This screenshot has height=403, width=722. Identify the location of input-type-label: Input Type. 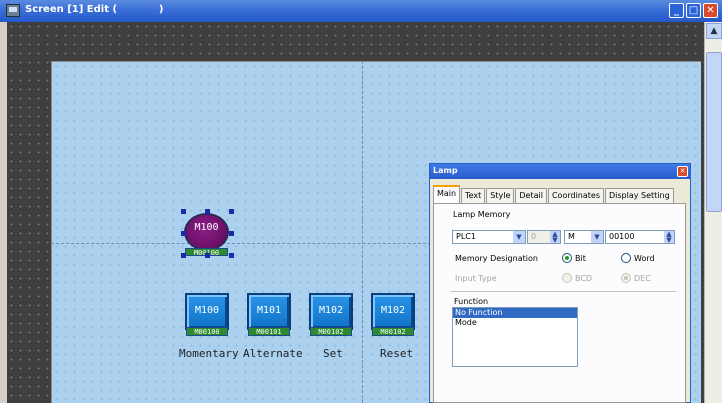
(476, 278).